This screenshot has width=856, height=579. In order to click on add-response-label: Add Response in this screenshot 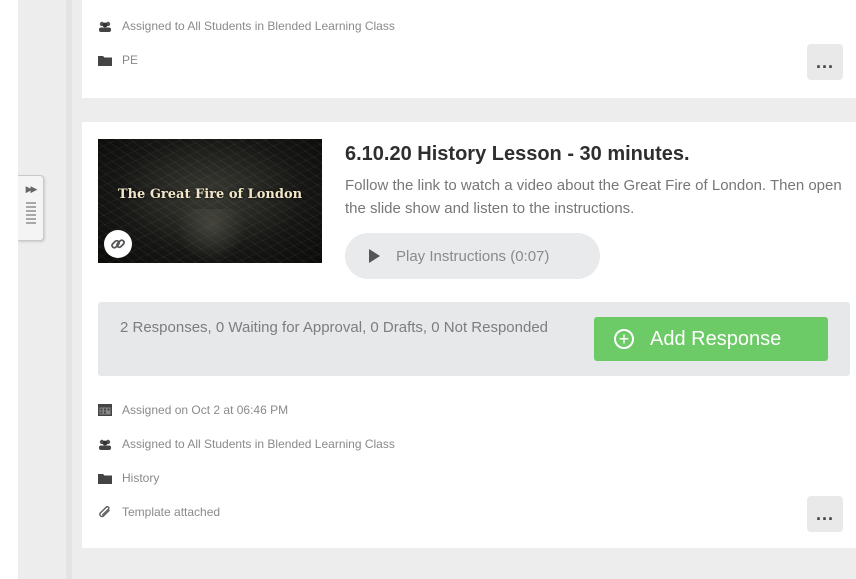, I will do `click(716, 338)`.